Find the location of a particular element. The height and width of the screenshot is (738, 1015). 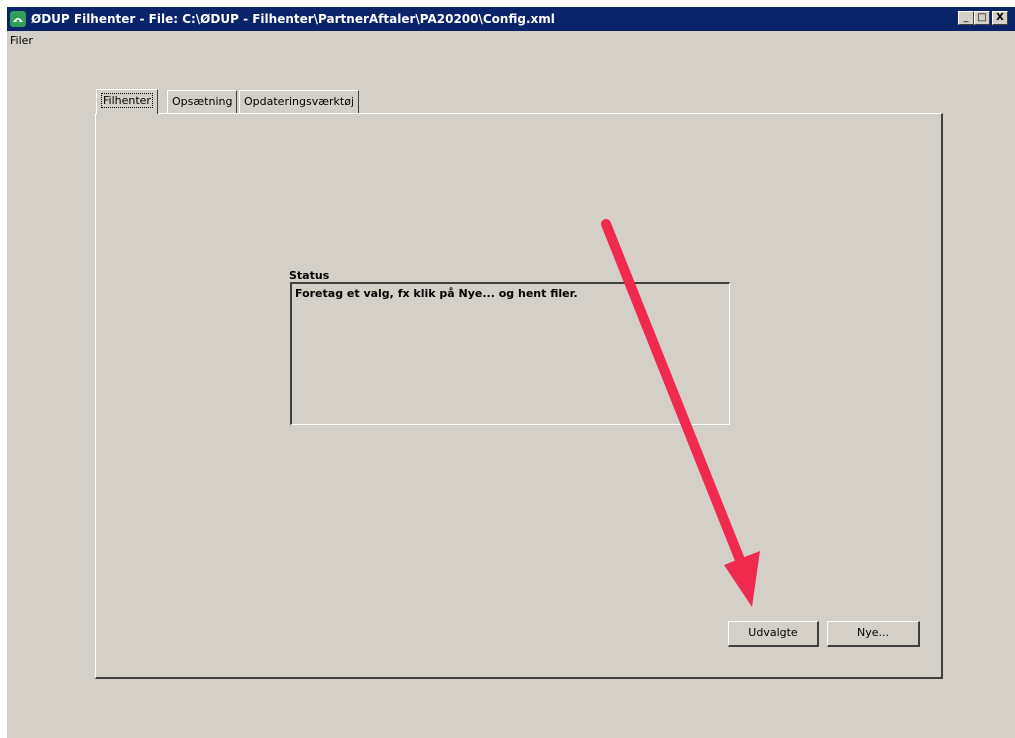

tab-opdateringsvaerktoej: Opdateringsværktøj is located at coordinates (299, 101).